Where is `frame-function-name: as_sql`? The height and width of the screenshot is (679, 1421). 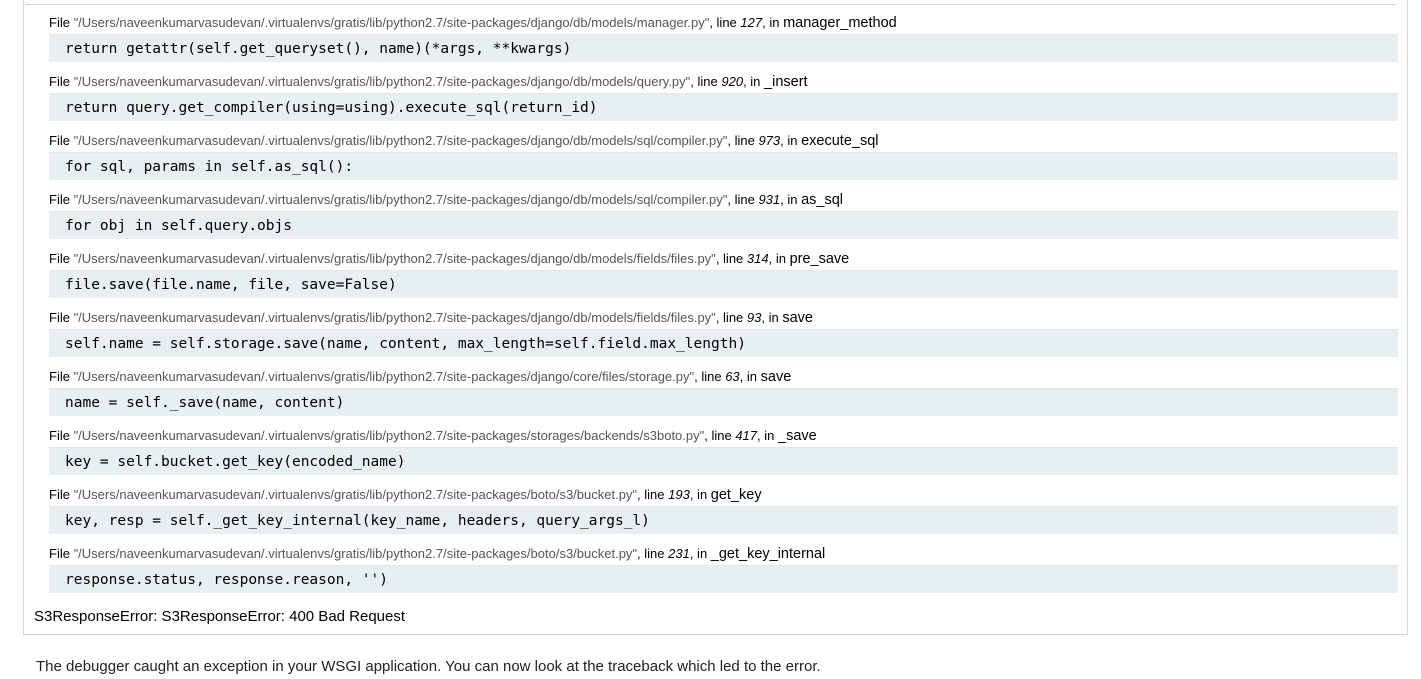
frame-function-name: as_sql is located at coordinates (822, 200).